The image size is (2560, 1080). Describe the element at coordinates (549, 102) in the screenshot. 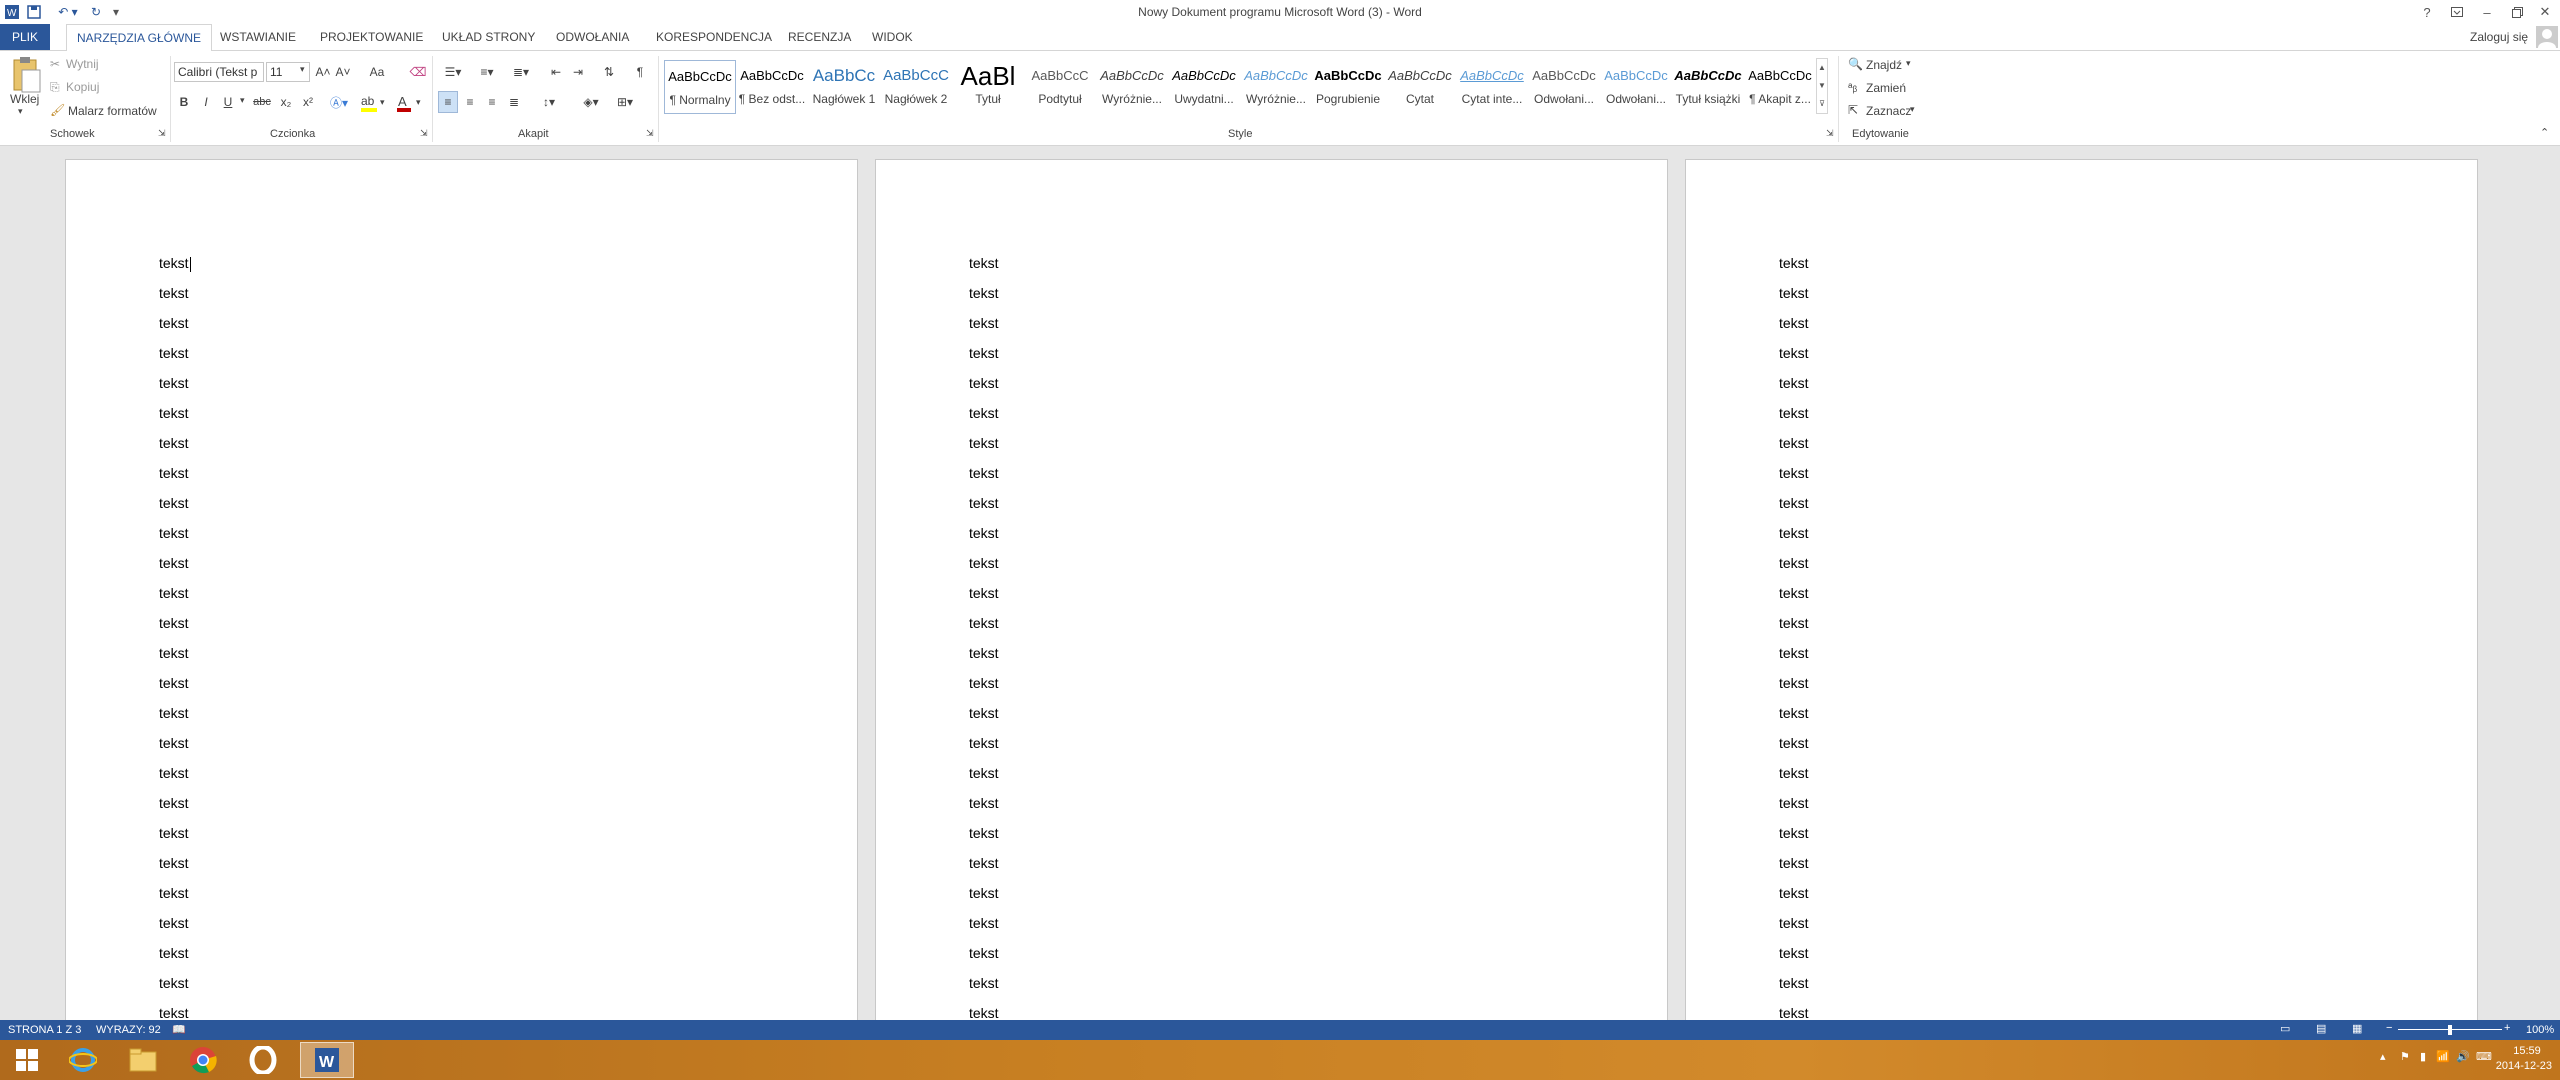

I see `line-spacing-icon: ↕▾` at that location.